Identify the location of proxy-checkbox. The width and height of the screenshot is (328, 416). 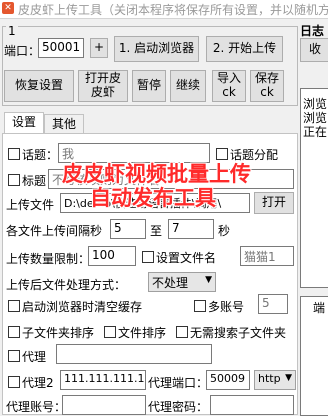
(14, 356).